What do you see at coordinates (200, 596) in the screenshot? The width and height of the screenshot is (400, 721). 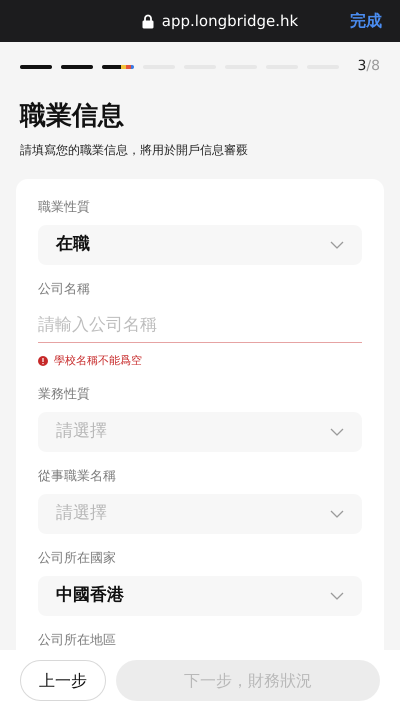 I see `select-field: 中國香港` at bounding box center [200, 596].